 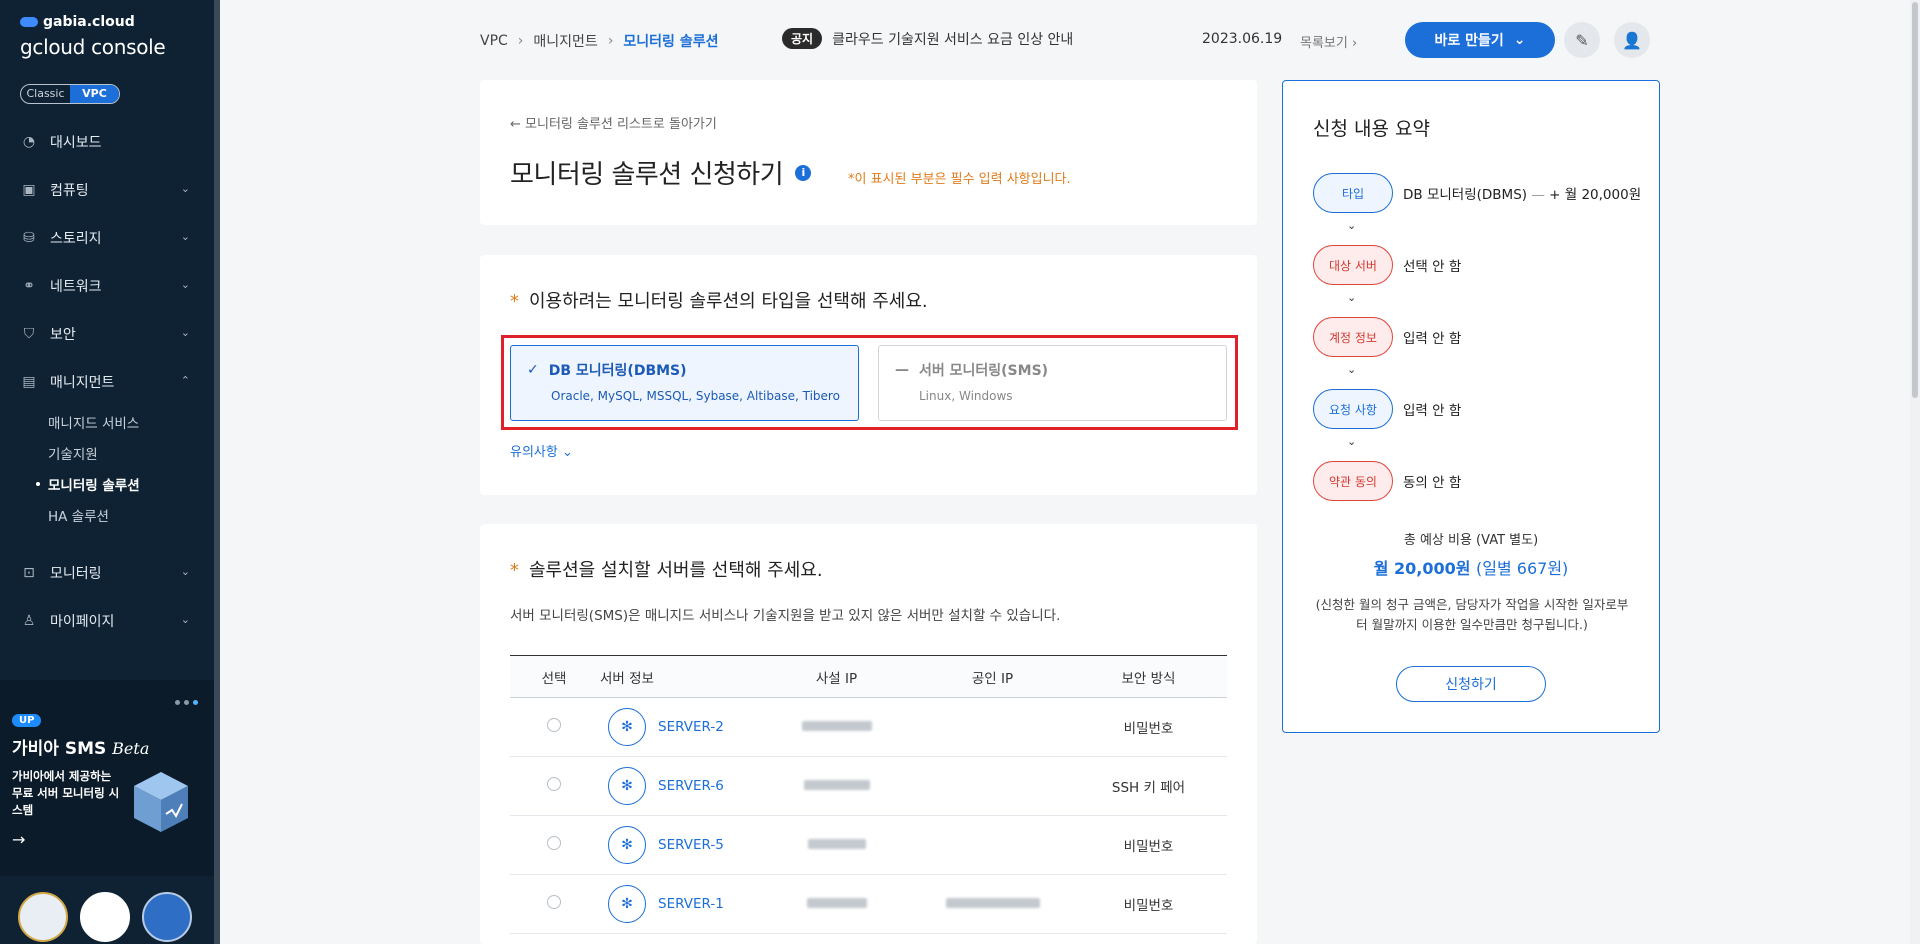 What do you see at coordinates (1148, 845) in the screenshot?
I see `auth-method: 비밀번호` at bounding box center [1148, 845].